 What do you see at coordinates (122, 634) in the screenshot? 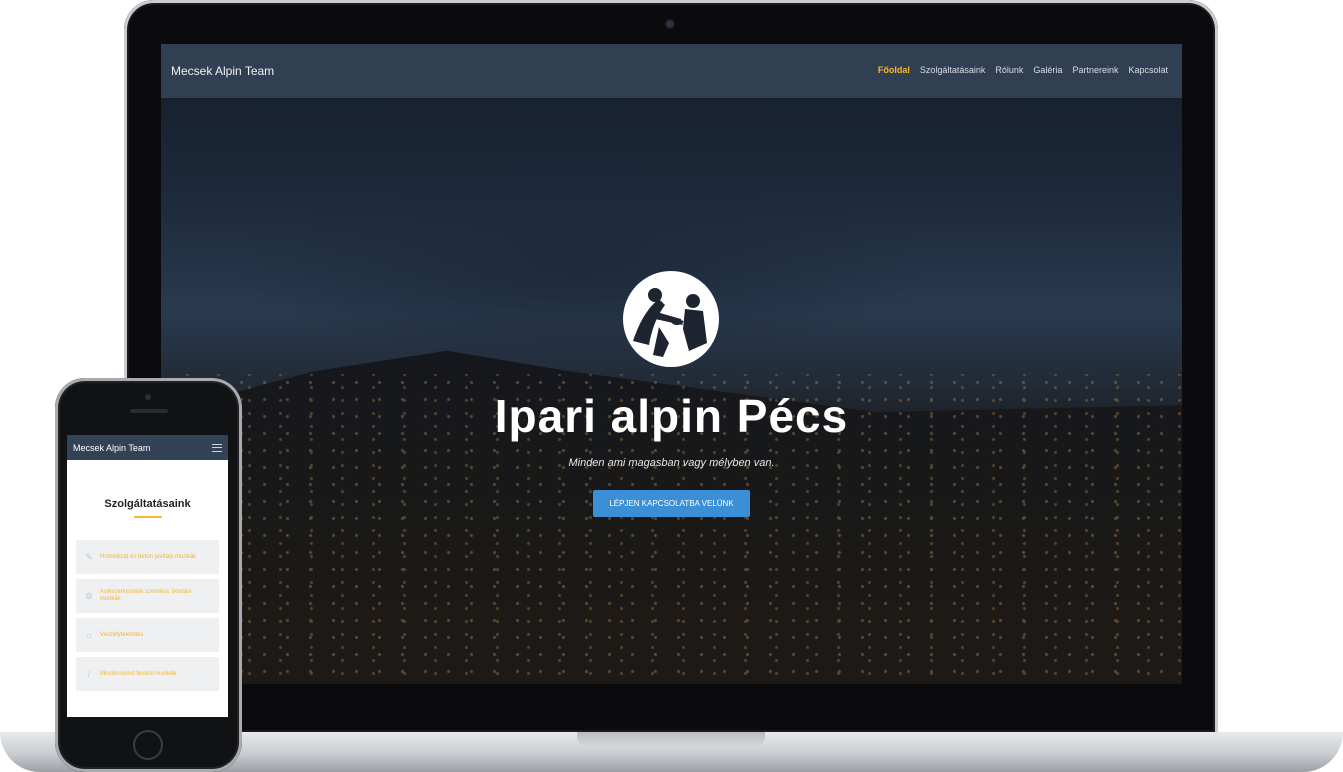
I see `service-label: Veszélytelenítés` at bounding box center [122, 634].